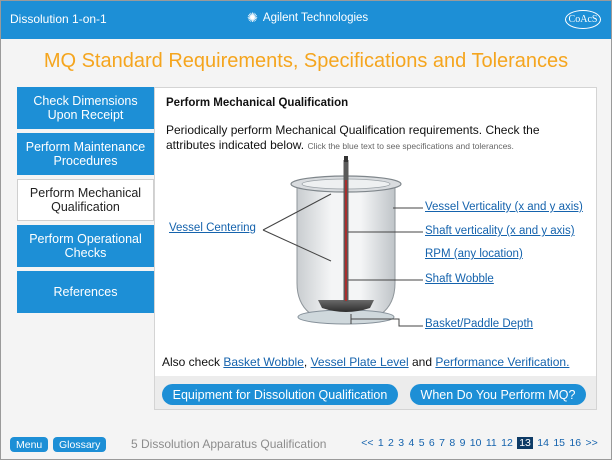 This screenshot has height=460, width=612. I want to click on link-basket-wobble: Basket Wobble, so click(263, 362).